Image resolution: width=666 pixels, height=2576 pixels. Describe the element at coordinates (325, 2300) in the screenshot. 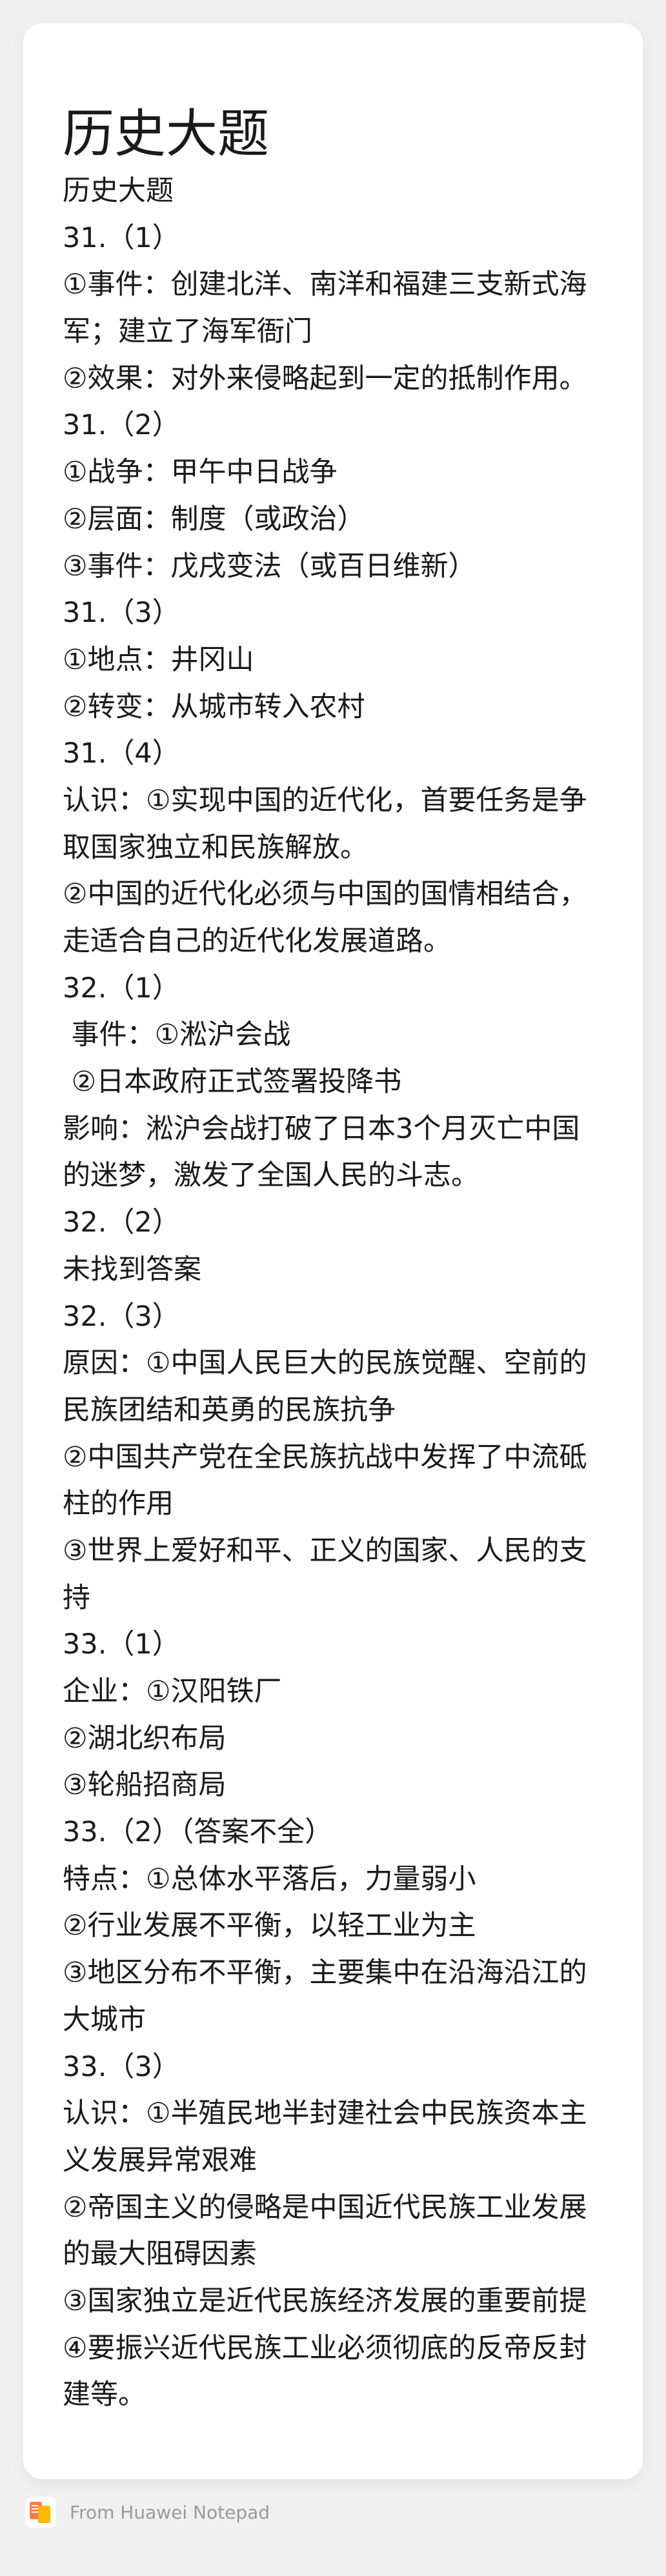

I see `note-line: ③国家独立是近代民族经济发展的重要前提` at that location.